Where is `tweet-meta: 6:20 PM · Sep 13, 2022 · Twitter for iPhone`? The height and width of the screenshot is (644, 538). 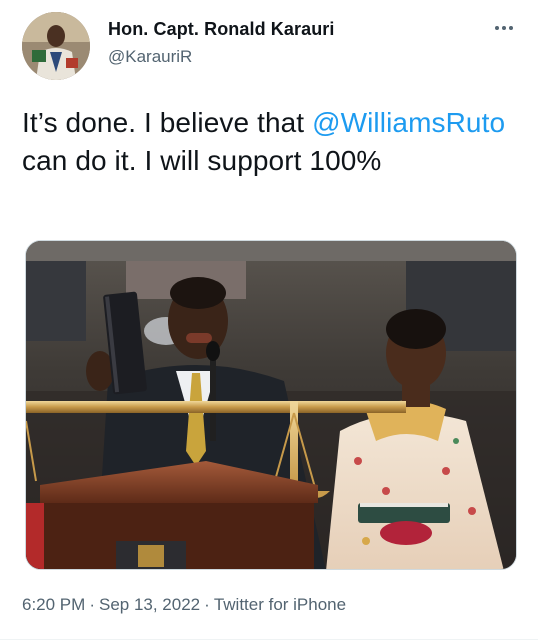
tweet-meta: 6:20 PM · Sep 13, 2022 · Twitter for iPhone is located at coordinates (184, 605).